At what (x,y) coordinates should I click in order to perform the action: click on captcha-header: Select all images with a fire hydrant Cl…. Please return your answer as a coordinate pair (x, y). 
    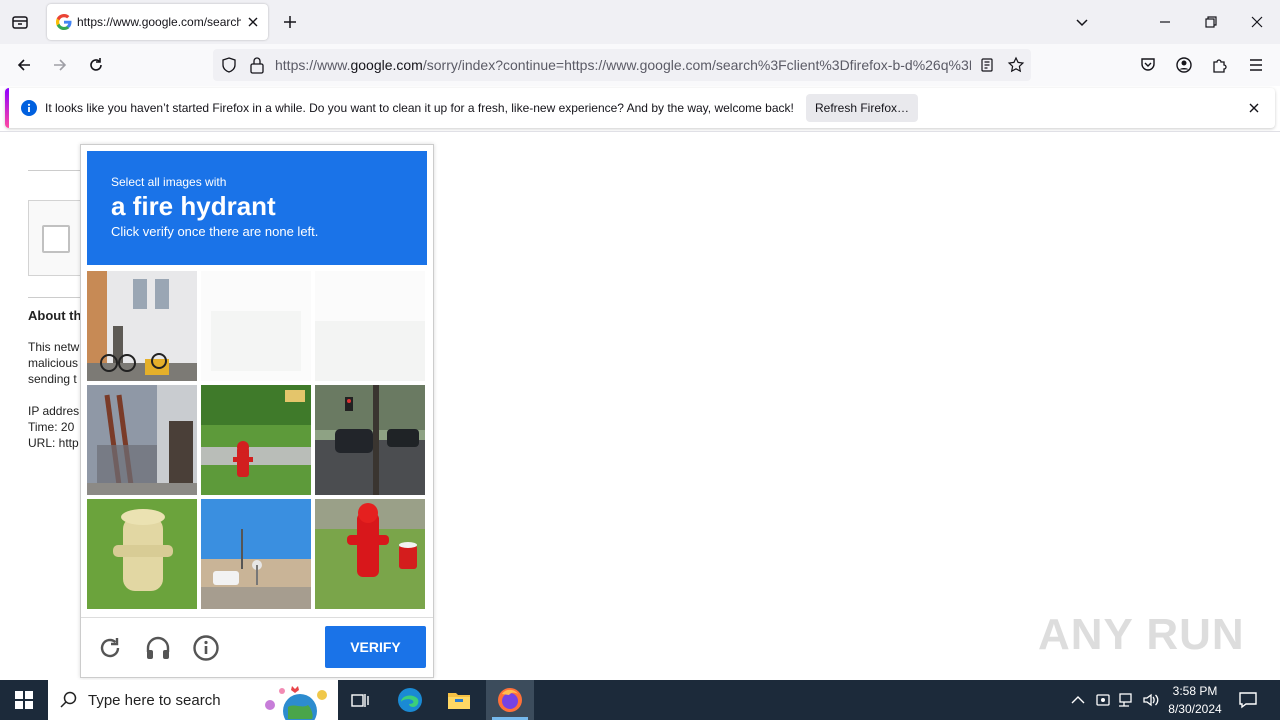
    Looking at the image, I should click on (257, 208).